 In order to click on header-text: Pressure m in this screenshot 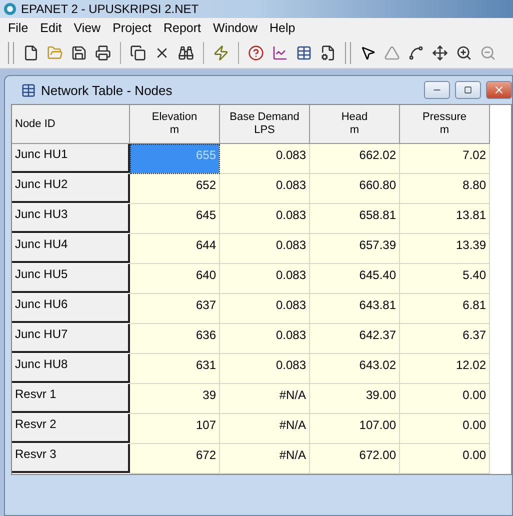, I will do `click(444, 124)`.